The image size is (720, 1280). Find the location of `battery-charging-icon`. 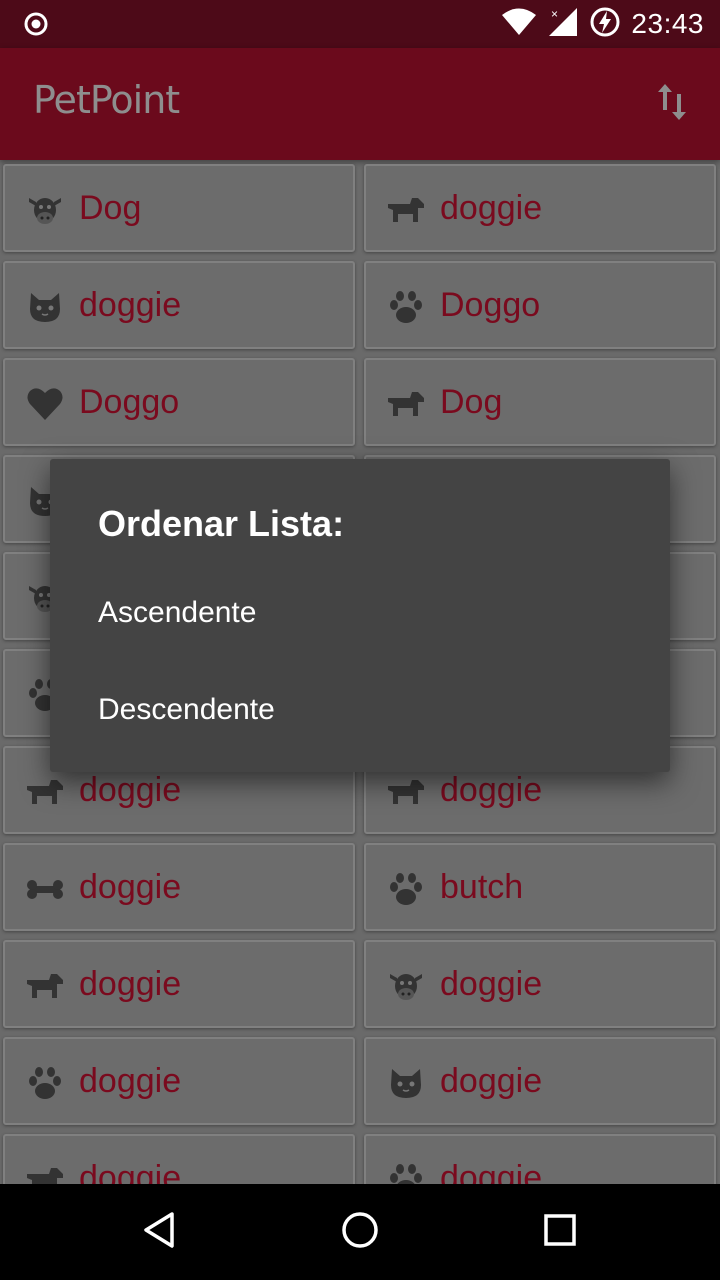

battery-charging-icon is located at coordinates (605, 24).